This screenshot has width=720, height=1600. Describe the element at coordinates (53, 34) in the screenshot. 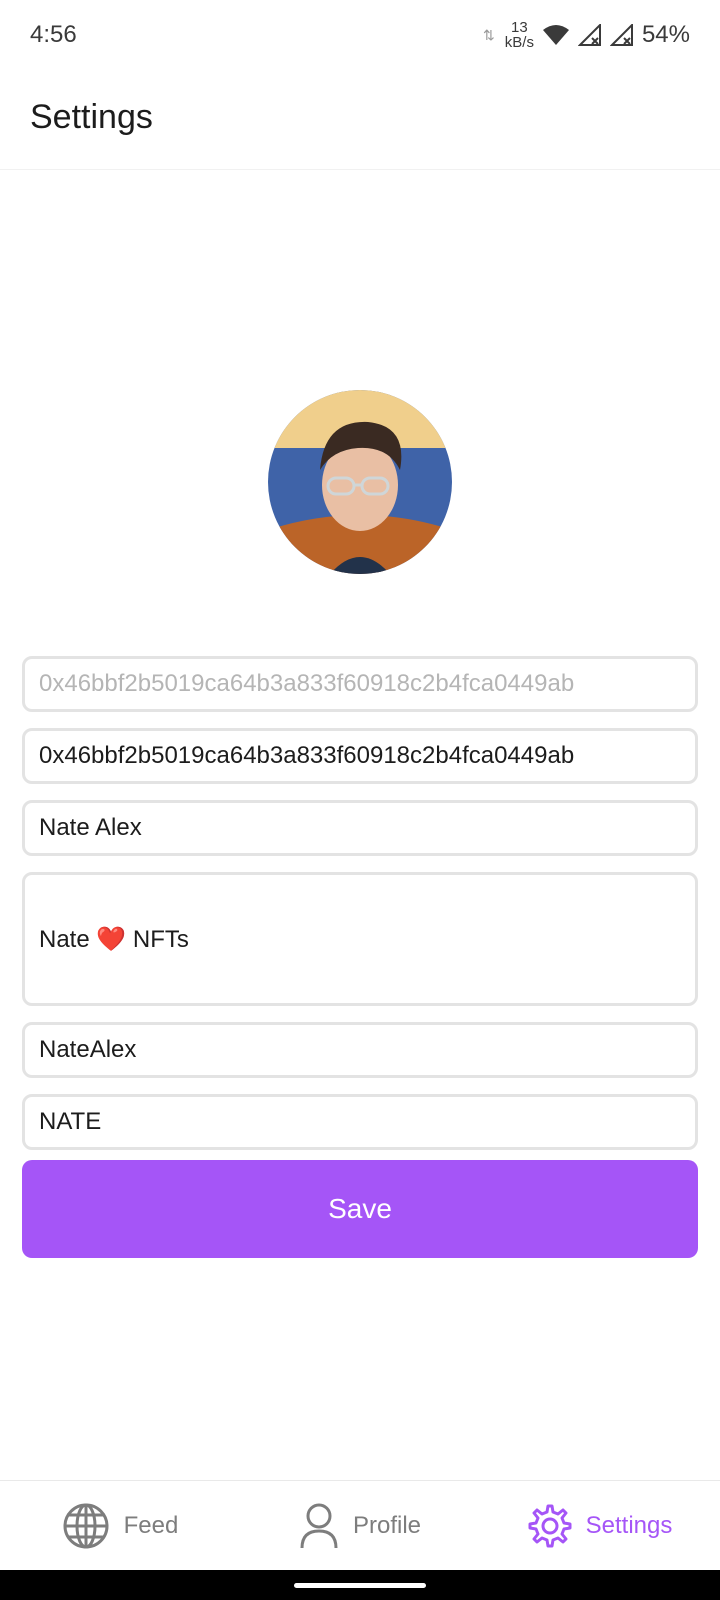

I see `status-time: 4:56` at that location.